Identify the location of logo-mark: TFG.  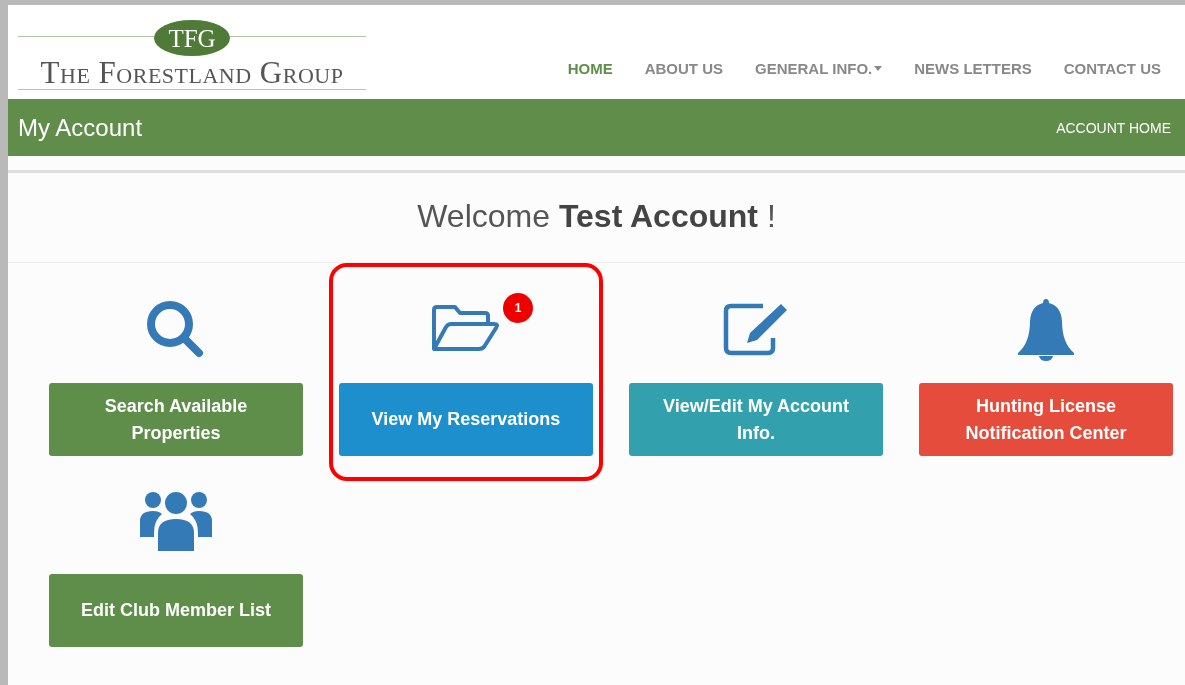
(192, 38).